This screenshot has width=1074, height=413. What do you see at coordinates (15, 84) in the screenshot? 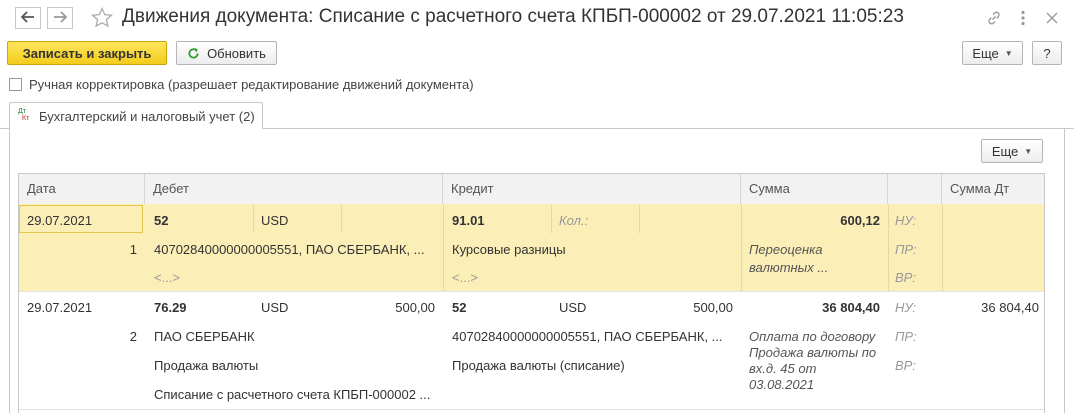
I see `manual-correction-checkbox` at bounding box center [15, 84].